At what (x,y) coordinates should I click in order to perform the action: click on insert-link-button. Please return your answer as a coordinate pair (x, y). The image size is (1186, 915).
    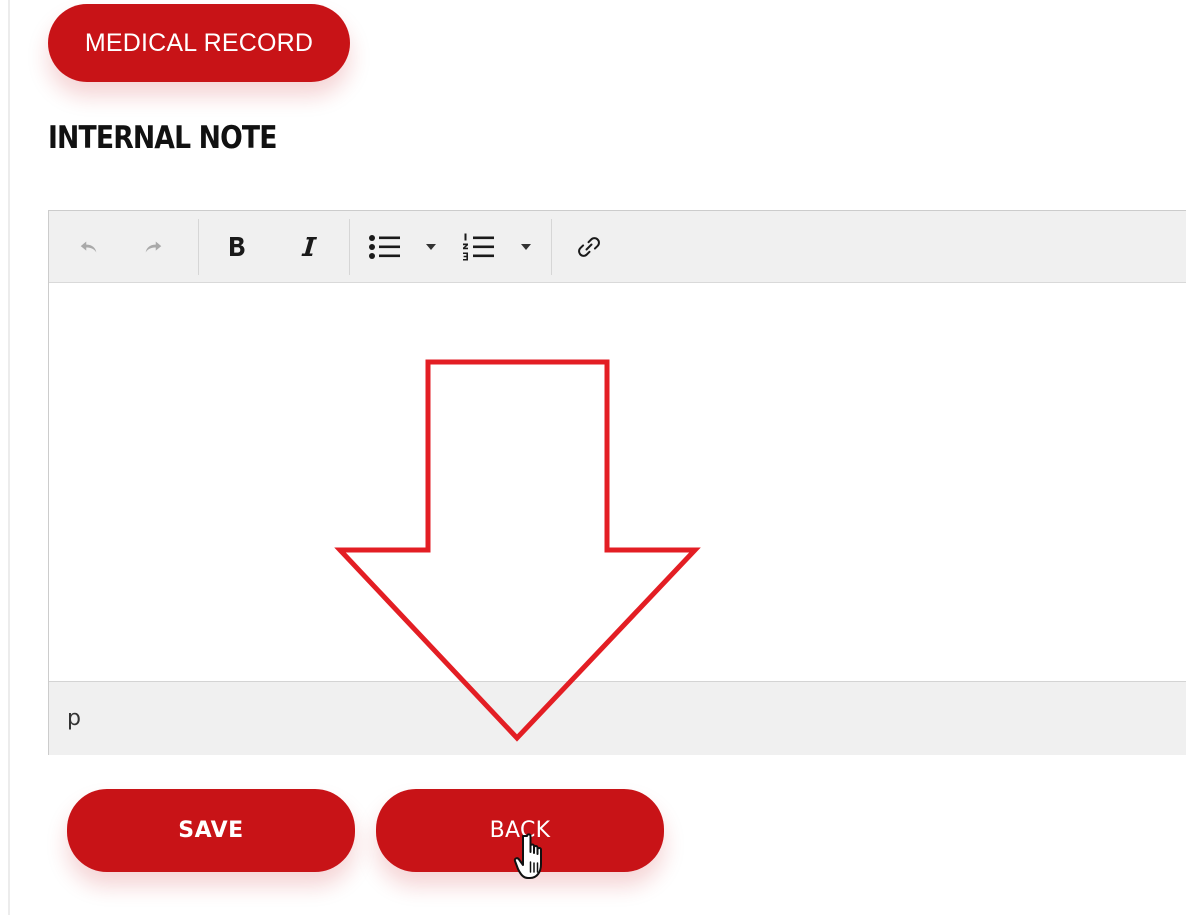
    Looking at the image, I should click on (589, 247).